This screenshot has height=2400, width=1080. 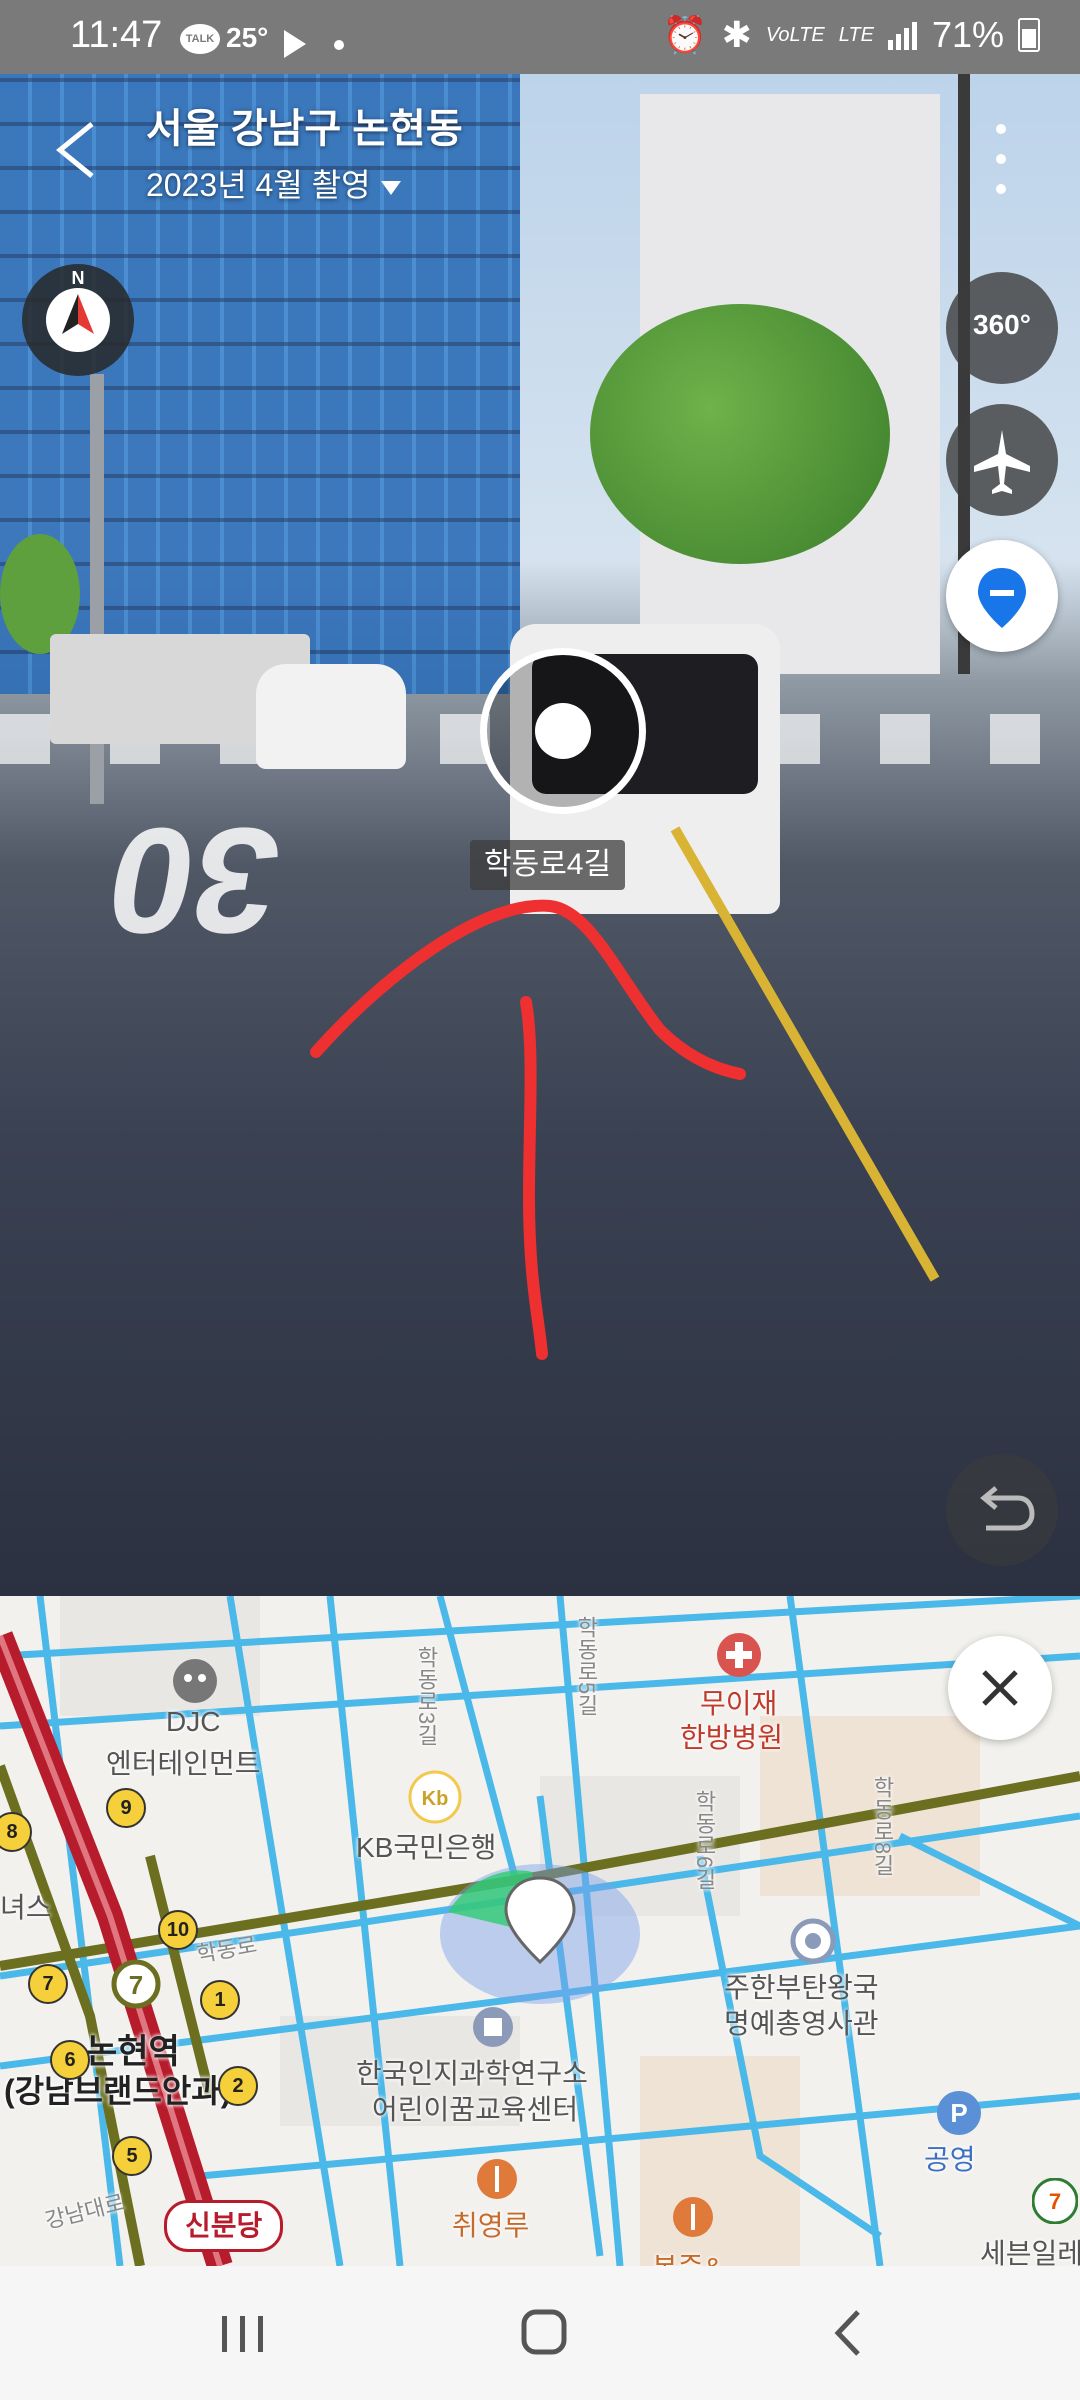 What do you see at coordinates (126, 1808) in the screenshot?
I see `exit-badge: 9` at bounding box center [126, 1808].